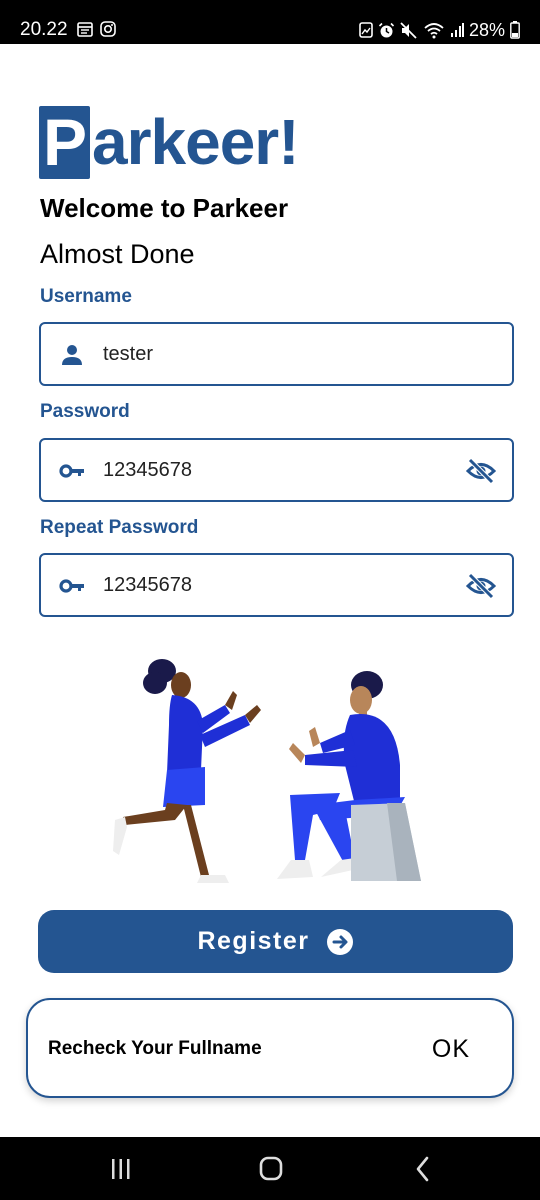  I want to click on repeat-password-field: 12345678, so click(276, 585).